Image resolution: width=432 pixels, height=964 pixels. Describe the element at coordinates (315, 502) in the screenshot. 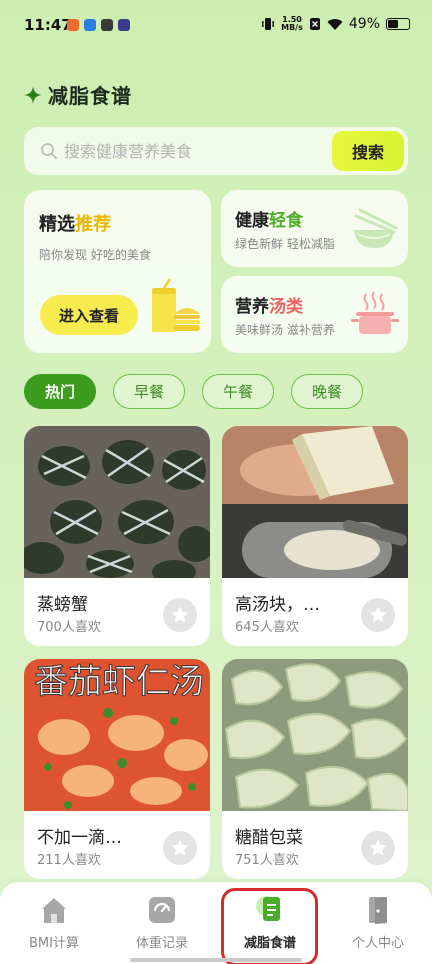

I see `recipe-photo-stock-cube` at that location.